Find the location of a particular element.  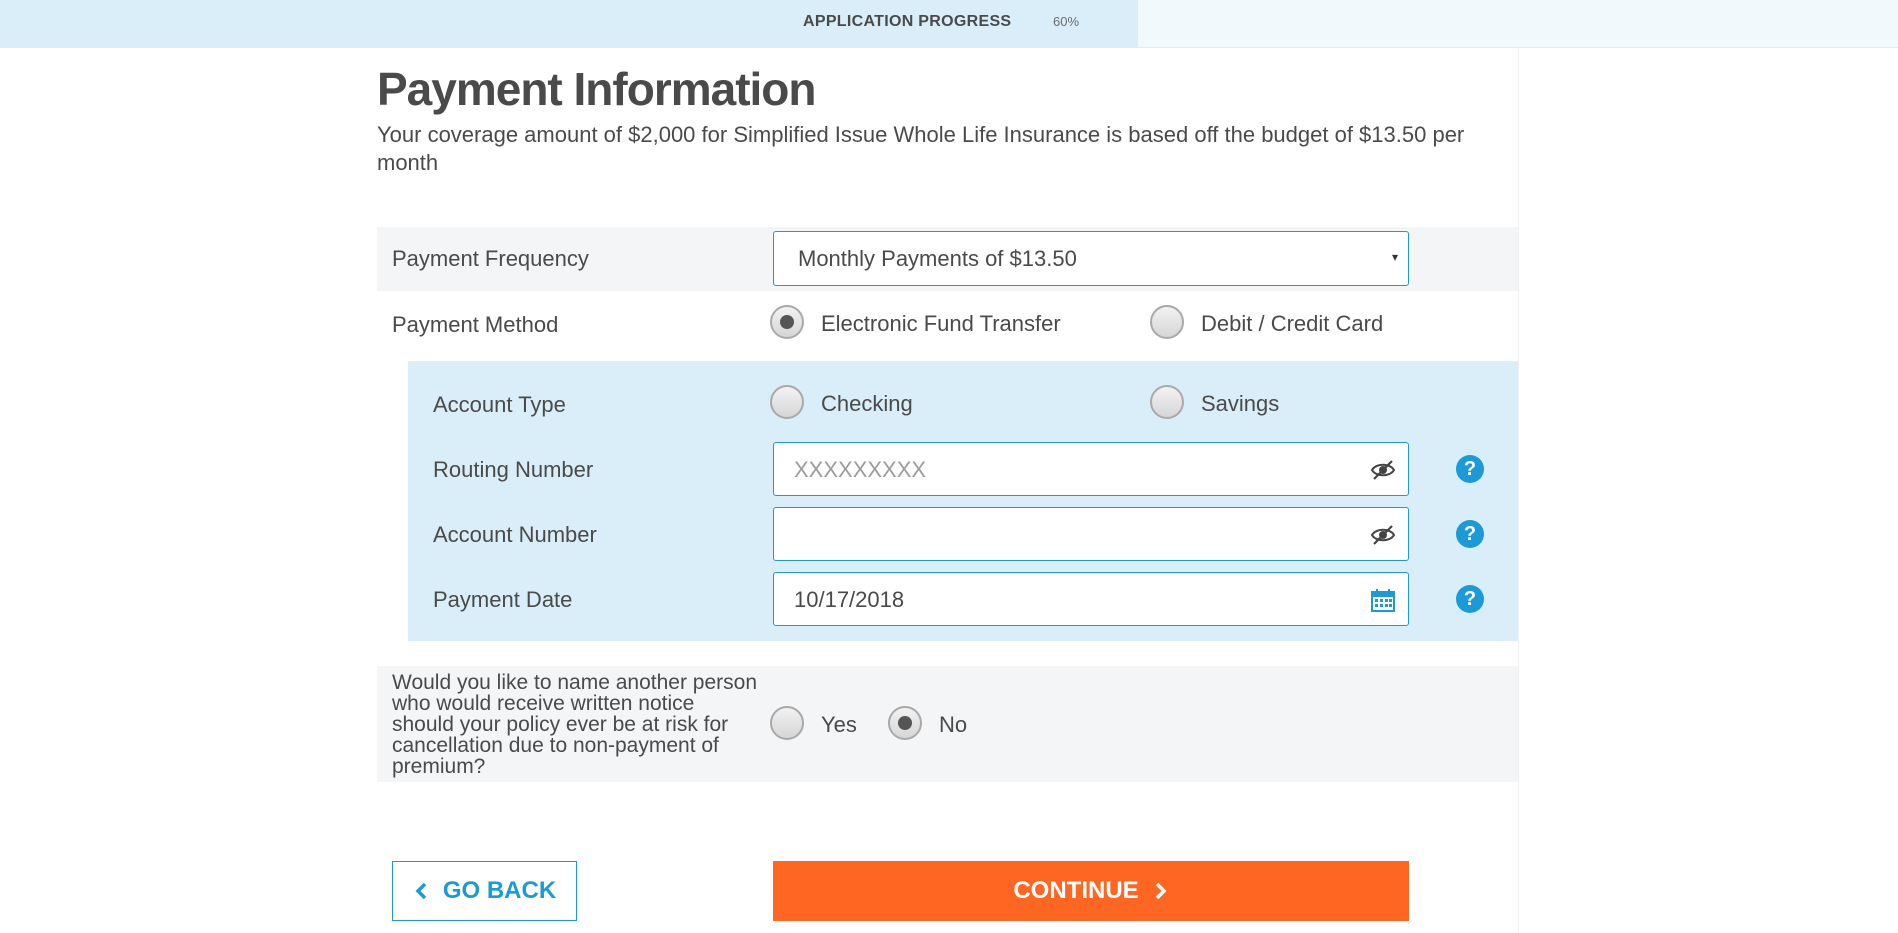

page-title: Payment Information is located at coordinates (597, 89).